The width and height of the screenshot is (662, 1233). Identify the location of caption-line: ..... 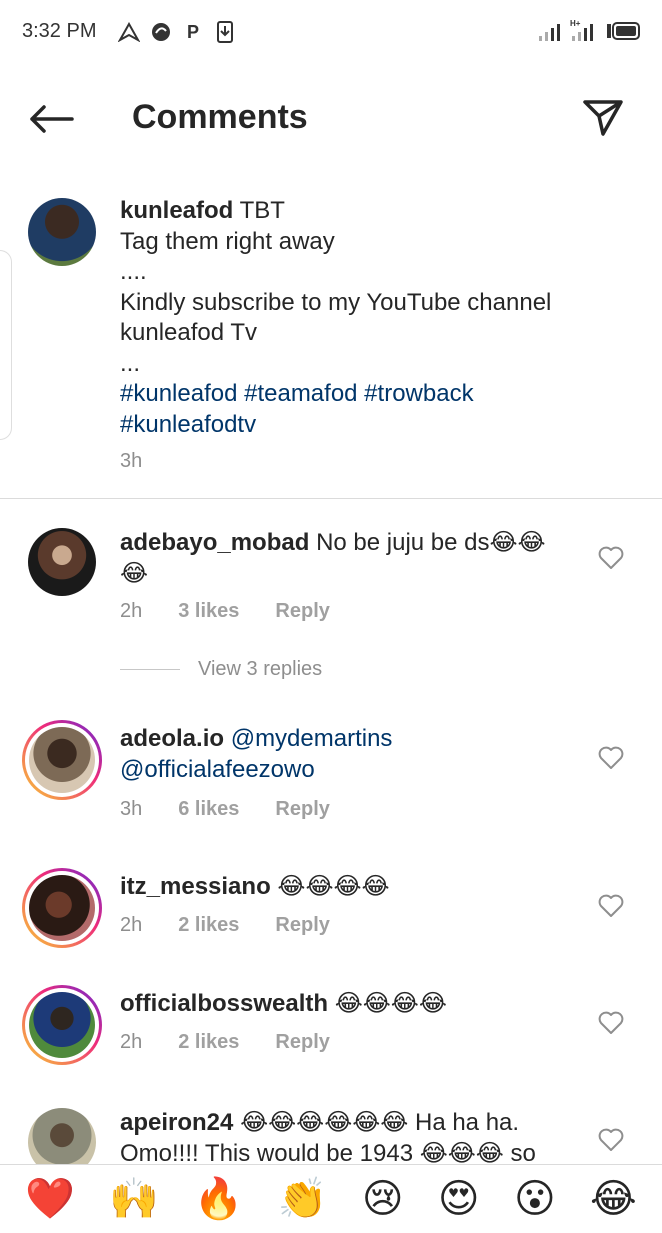
(133, 271).